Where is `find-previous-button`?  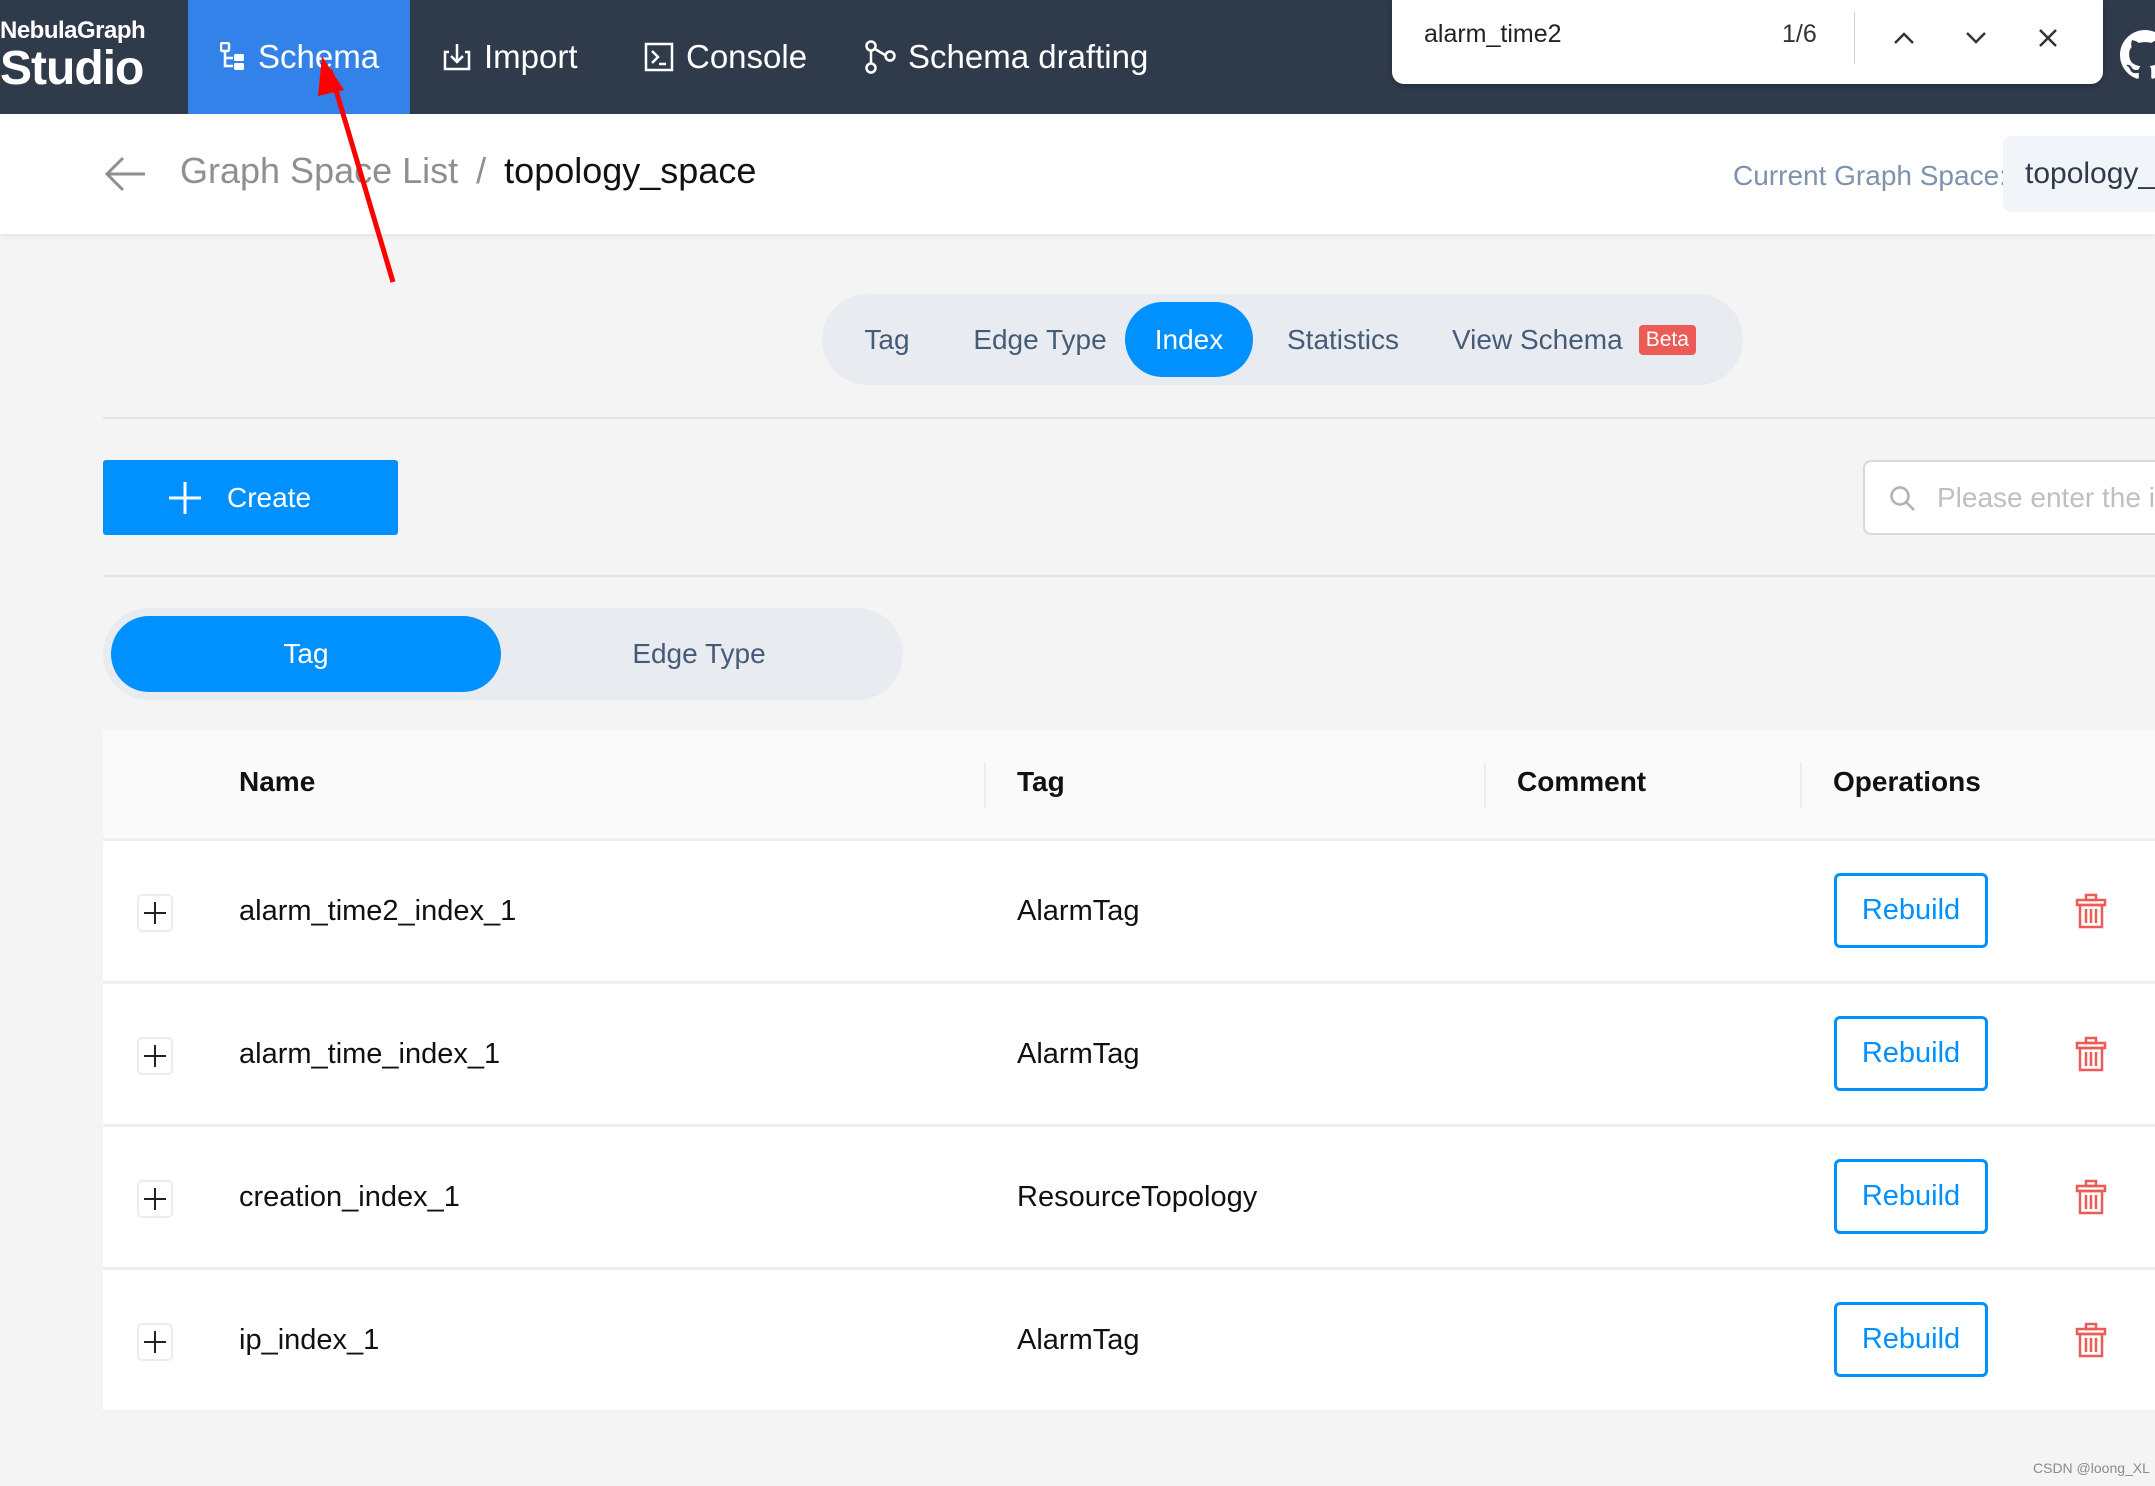
find-previous-button is located at coordinates (1904, 38).